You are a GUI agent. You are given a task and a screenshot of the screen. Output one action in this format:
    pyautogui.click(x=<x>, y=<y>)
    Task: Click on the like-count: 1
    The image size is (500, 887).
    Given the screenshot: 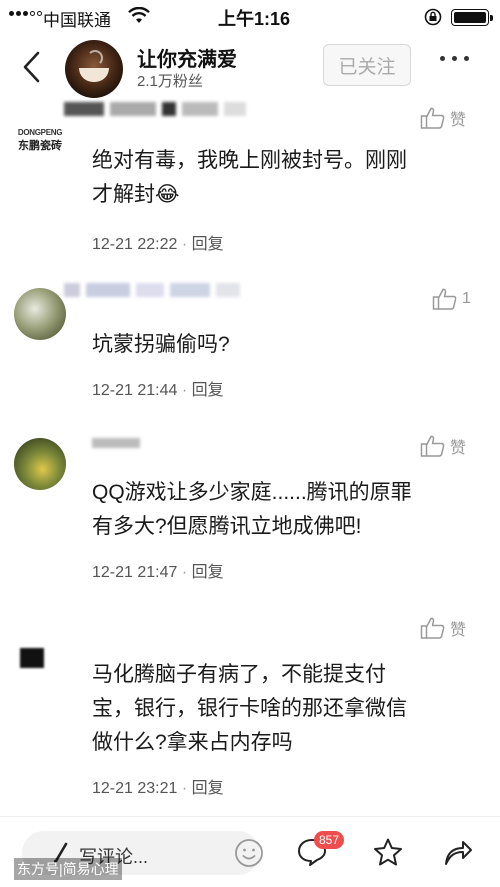 What is the action you would take?
    pyautogui.click(x=466, y=298)
    